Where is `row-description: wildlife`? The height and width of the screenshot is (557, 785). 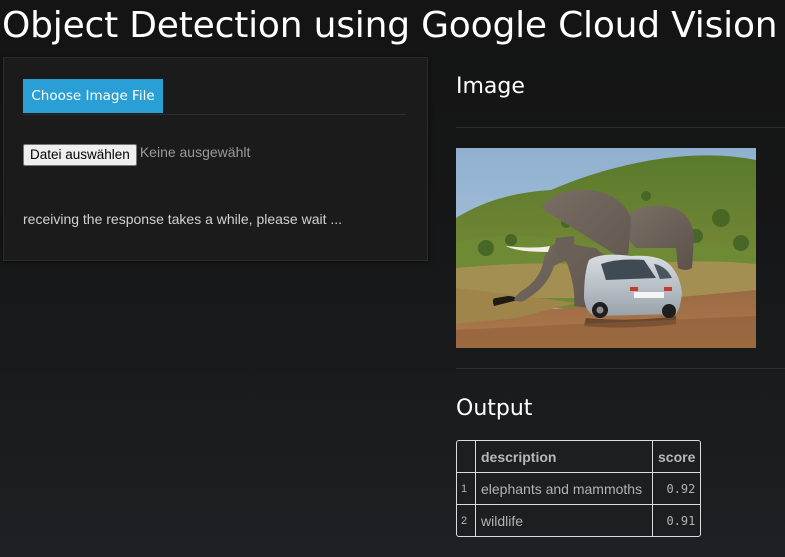 row-description: wildlife is located at coordinates (564, 520).